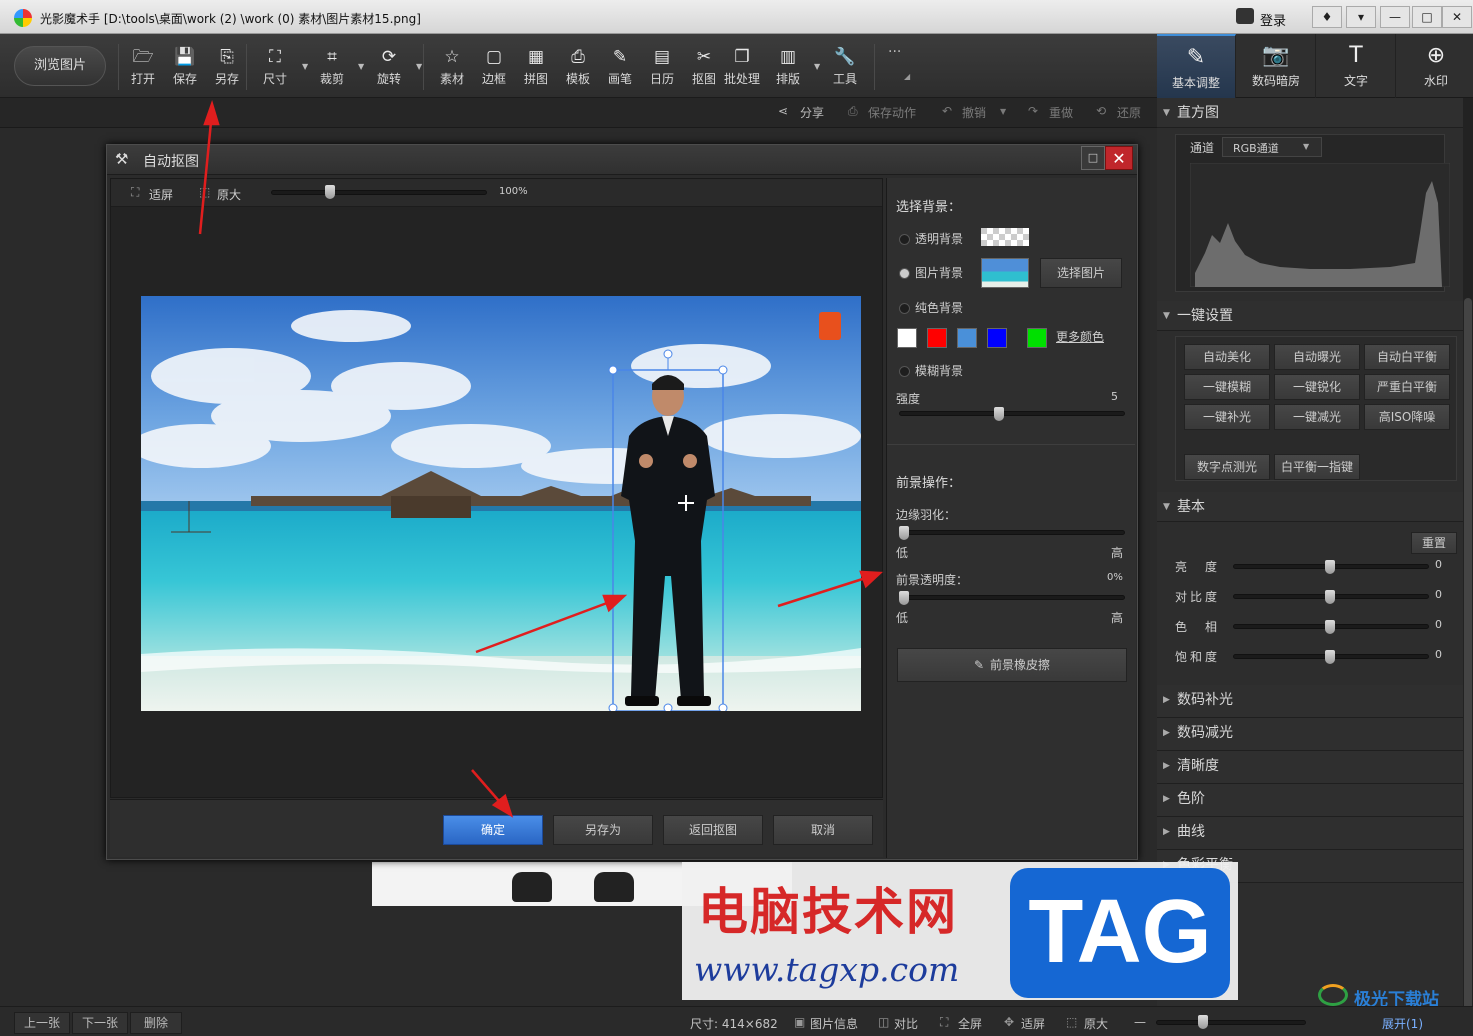 This screenshot has width=1473, height=1036. Describe the element at coordinates (1227, 417) in the screenshot. I see `one-click-button: 一键补光` at that location.